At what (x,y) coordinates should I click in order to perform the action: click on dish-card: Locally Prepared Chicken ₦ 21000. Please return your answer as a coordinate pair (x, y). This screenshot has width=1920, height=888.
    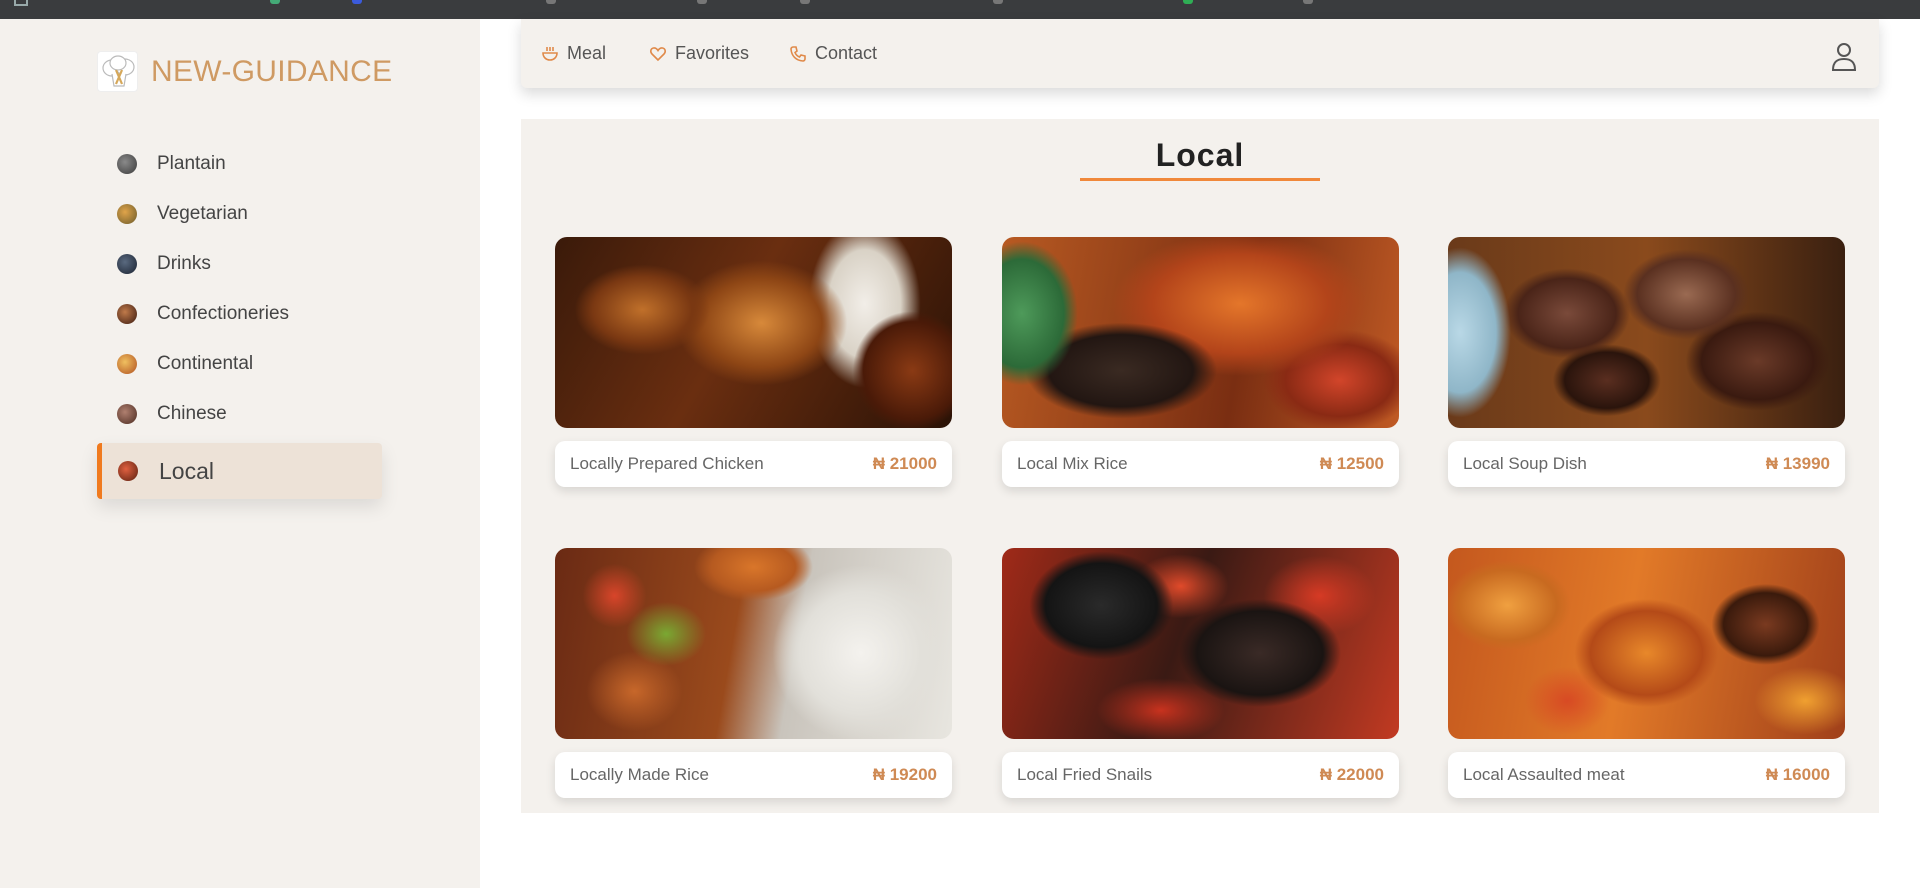
    Looking at the image, I should click on (753, 362).